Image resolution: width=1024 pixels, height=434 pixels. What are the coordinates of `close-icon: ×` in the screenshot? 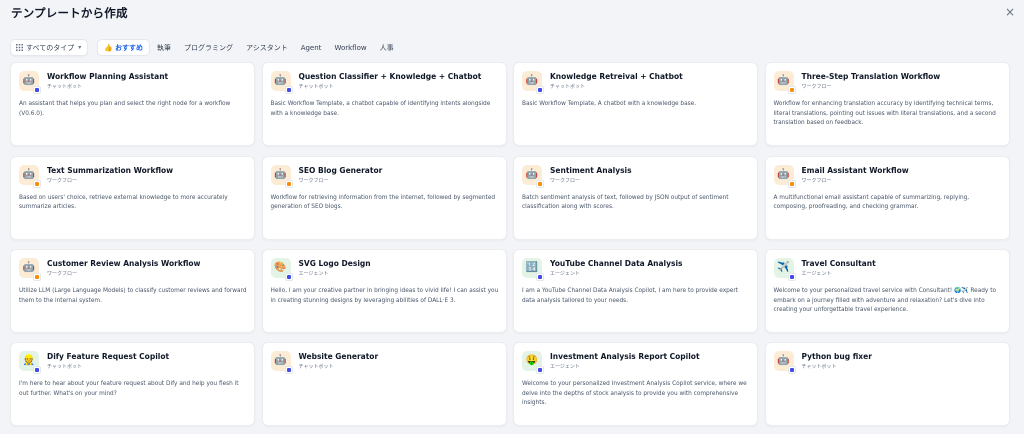 It's located at (1010, 12).